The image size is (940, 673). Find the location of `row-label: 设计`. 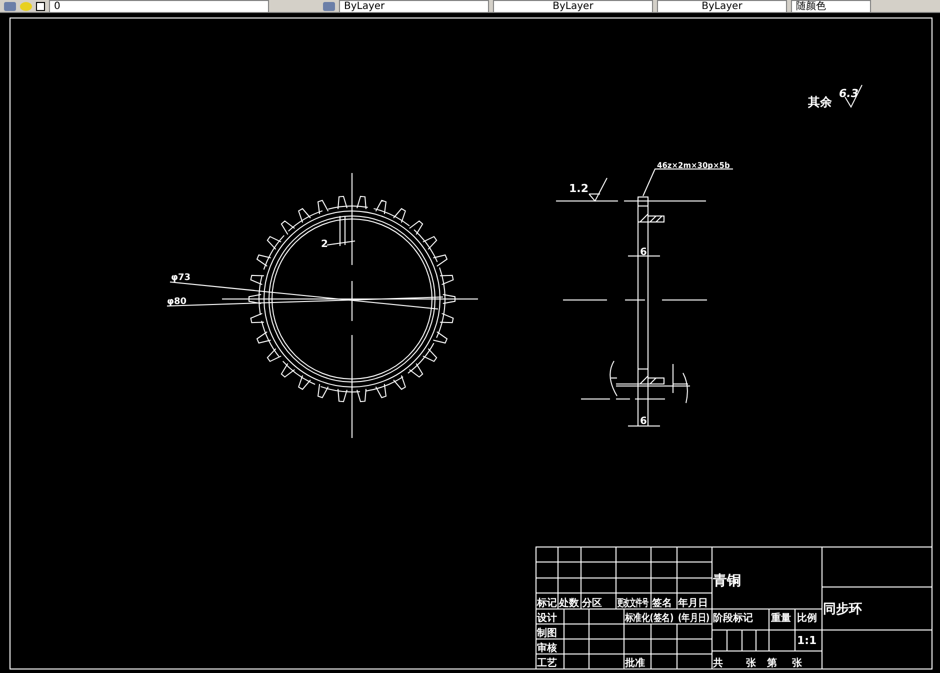

row-label: 设计 is located at coordinates (547, 618).